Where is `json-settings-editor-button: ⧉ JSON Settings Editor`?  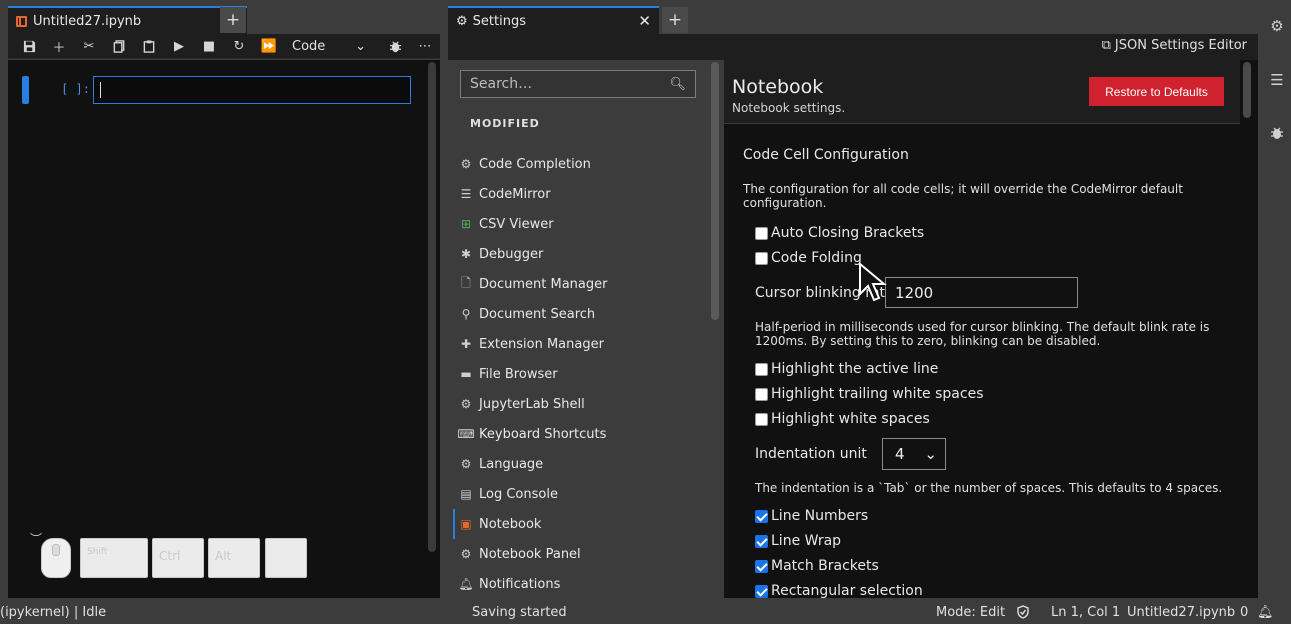 json-settings-editor-button: ⧉ JSON Settings Editor is located at coordinates (1174, 45).